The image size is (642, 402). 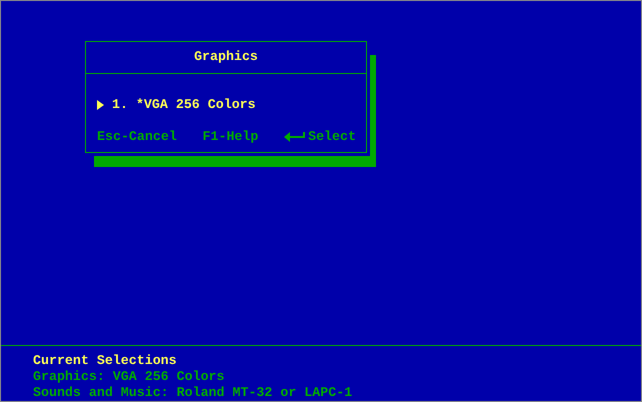 I want to click on key-hint: F1-Help, so click(x=230, y=137).